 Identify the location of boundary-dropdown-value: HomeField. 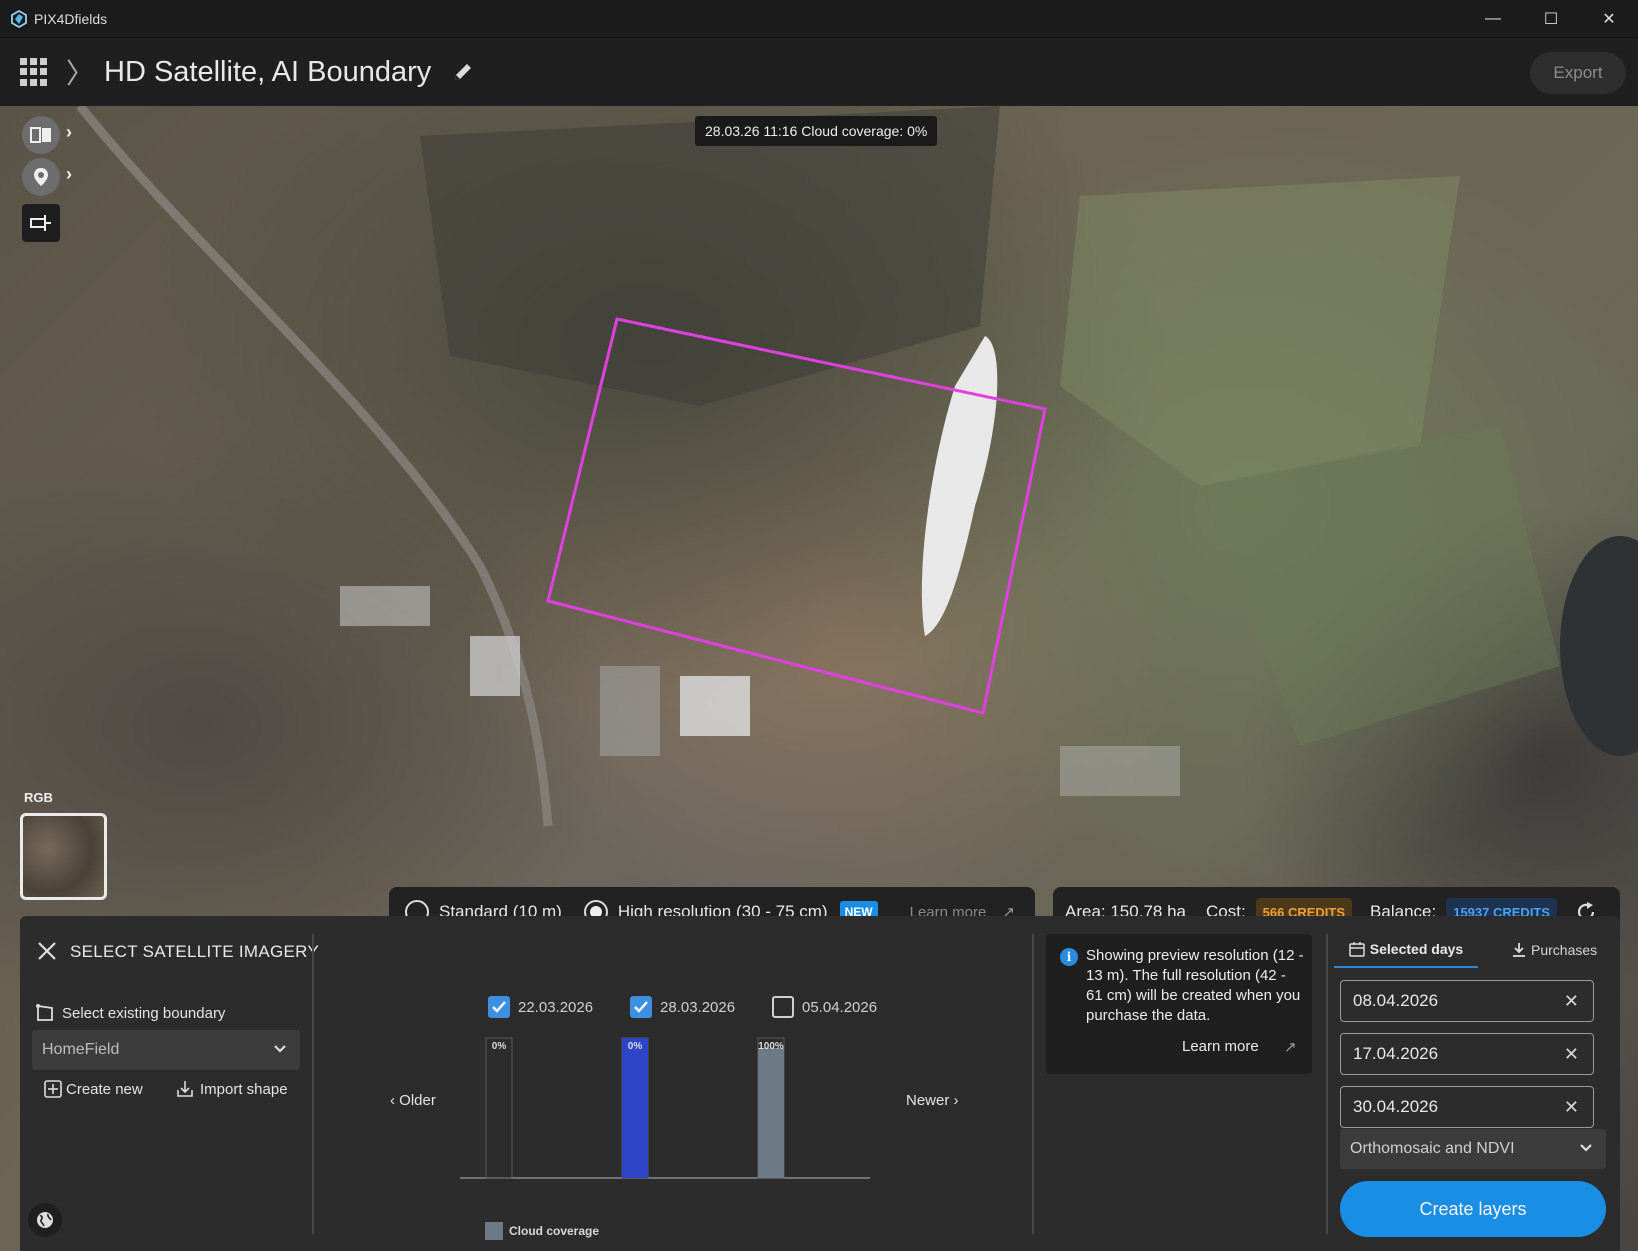
(81, 1049).